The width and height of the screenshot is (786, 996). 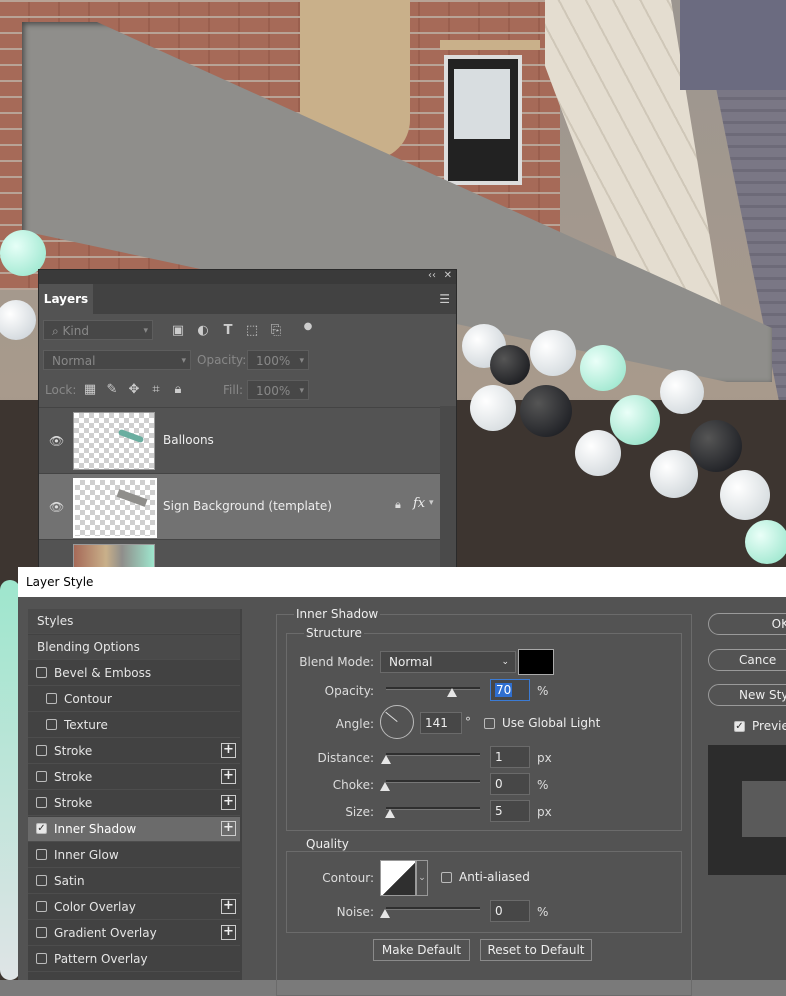 What do you see at coordinates (769, 726) in the screenshot?
I see `preview-label: Previe` at bounding box center [769, 726].